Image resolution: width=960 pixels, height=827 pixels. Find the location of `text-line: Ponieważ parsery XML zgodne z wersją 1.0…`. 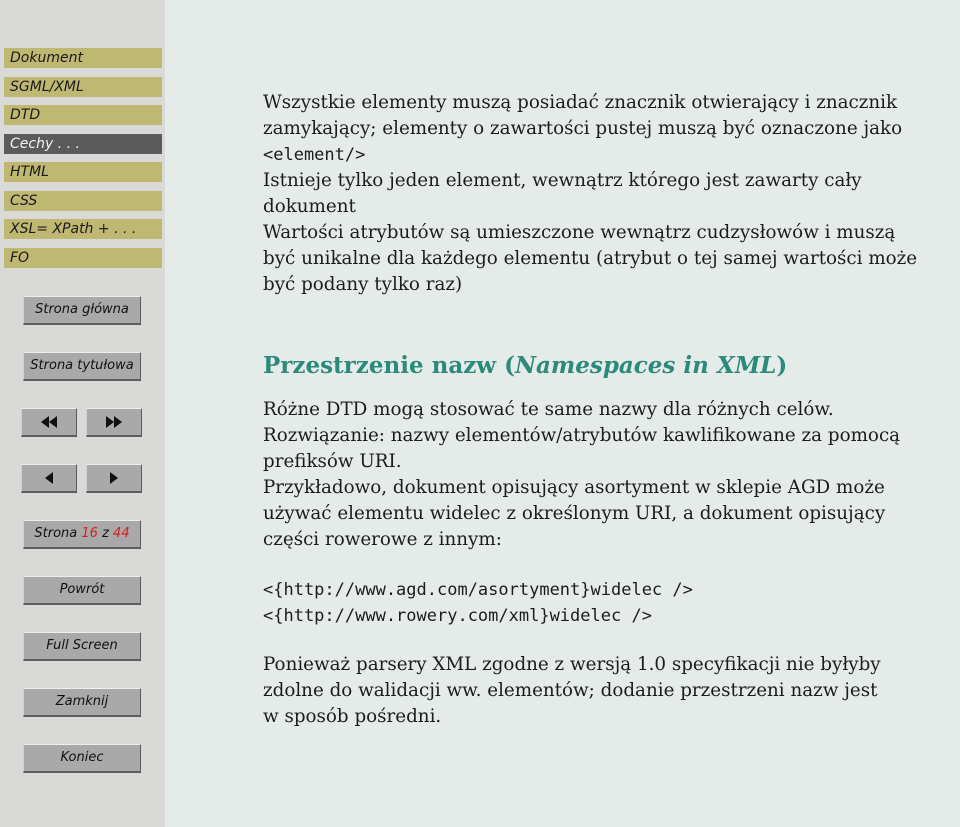

text-line: Ponieważ parsery XML zgodne z wersją 1.0… is located at coordinates (572, 664).